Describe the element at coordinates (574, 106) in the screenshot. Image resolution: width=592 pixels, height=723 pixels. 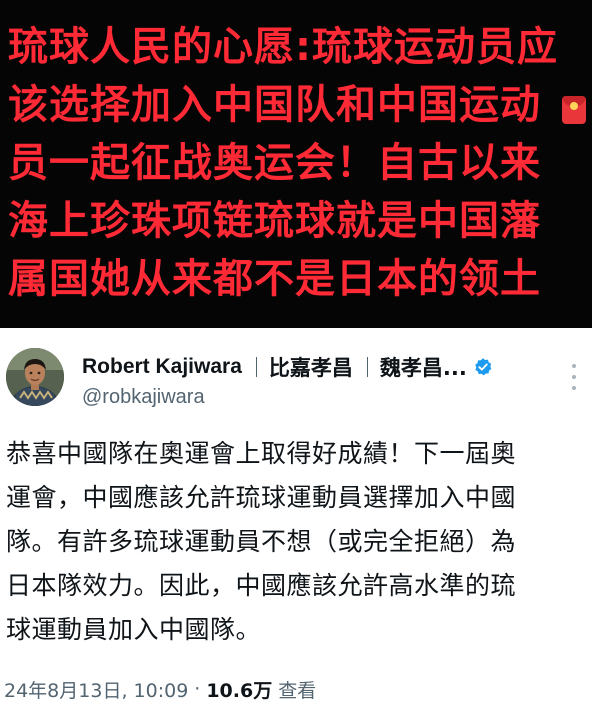
I see `red-packet-coin` at that location.